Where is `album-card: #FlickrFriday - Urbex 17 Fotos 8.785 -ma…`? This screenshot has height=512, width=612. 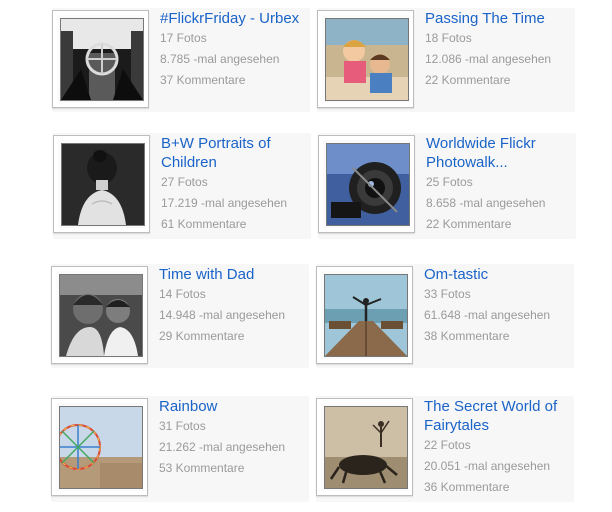 album-card: #FlickrFriday - Urbex 17 Fotos 8.785 -ma… is located at coordinates (181, 60).